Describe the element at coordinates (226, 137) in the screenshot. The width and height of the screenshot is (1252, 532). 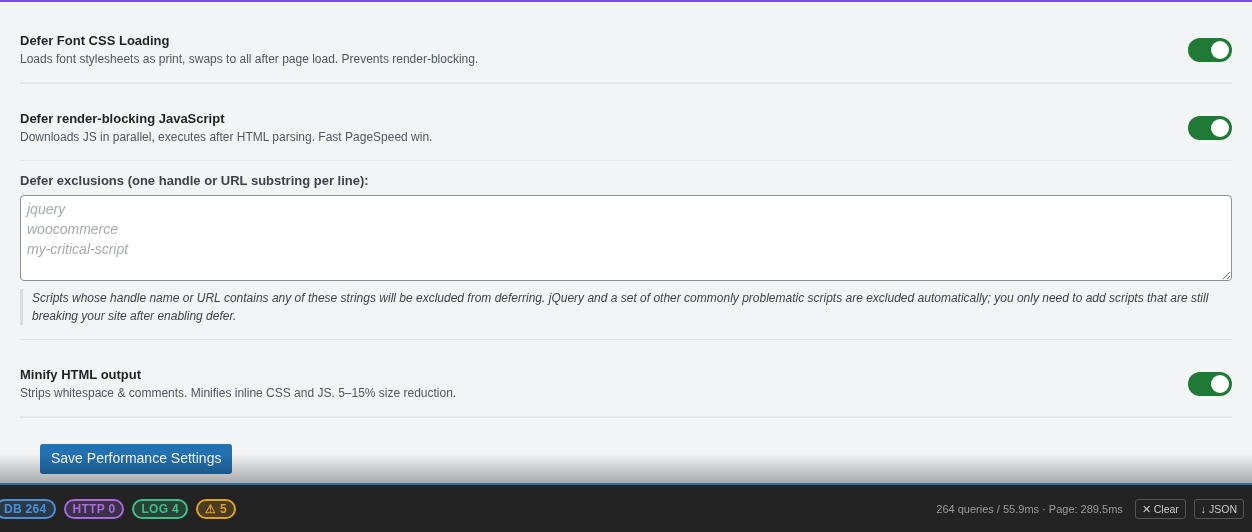
I see `setting-description: Downloads JS in parallel, executes after HTML parsing. Fast PageSpeed win.` at that location.